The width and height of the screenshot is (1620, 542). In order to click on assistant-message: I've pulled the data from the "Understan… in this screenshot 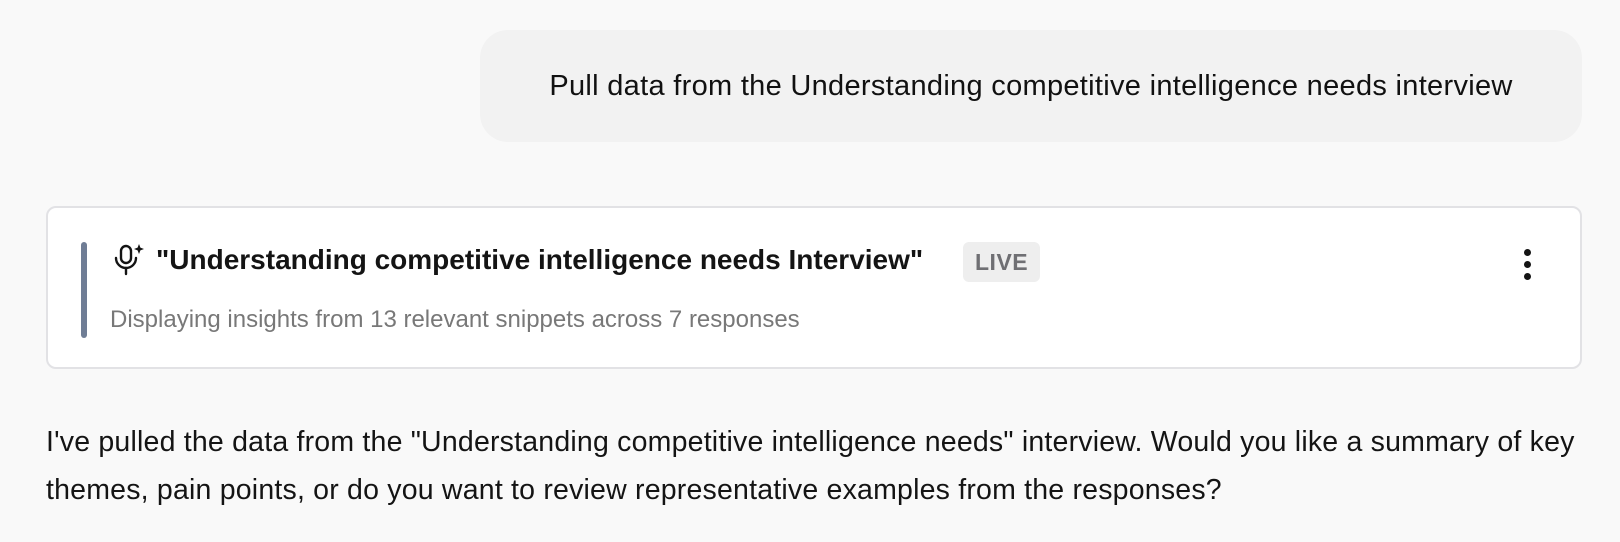, I will do `click(810, 466)`.